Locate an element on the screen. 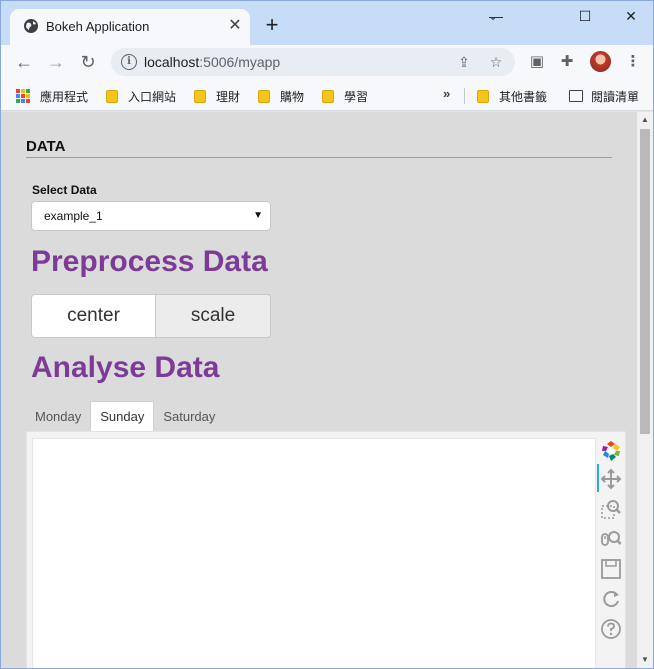 This screenshot has width=654, height=669. browser-toolbar: ← → ↻ i localhost:5006/myapp ⇪ ☆ ▣ ✚ ⋮ is located at coordinates (327, 62).